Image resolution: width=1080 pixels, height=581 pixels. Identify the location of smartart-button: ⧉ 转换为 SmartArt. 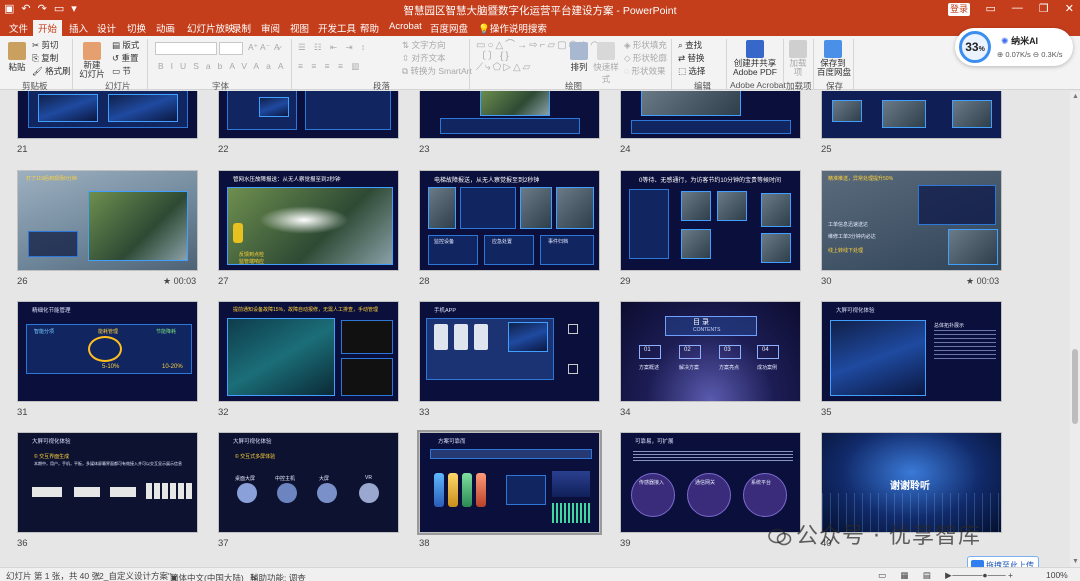
(437, 71).